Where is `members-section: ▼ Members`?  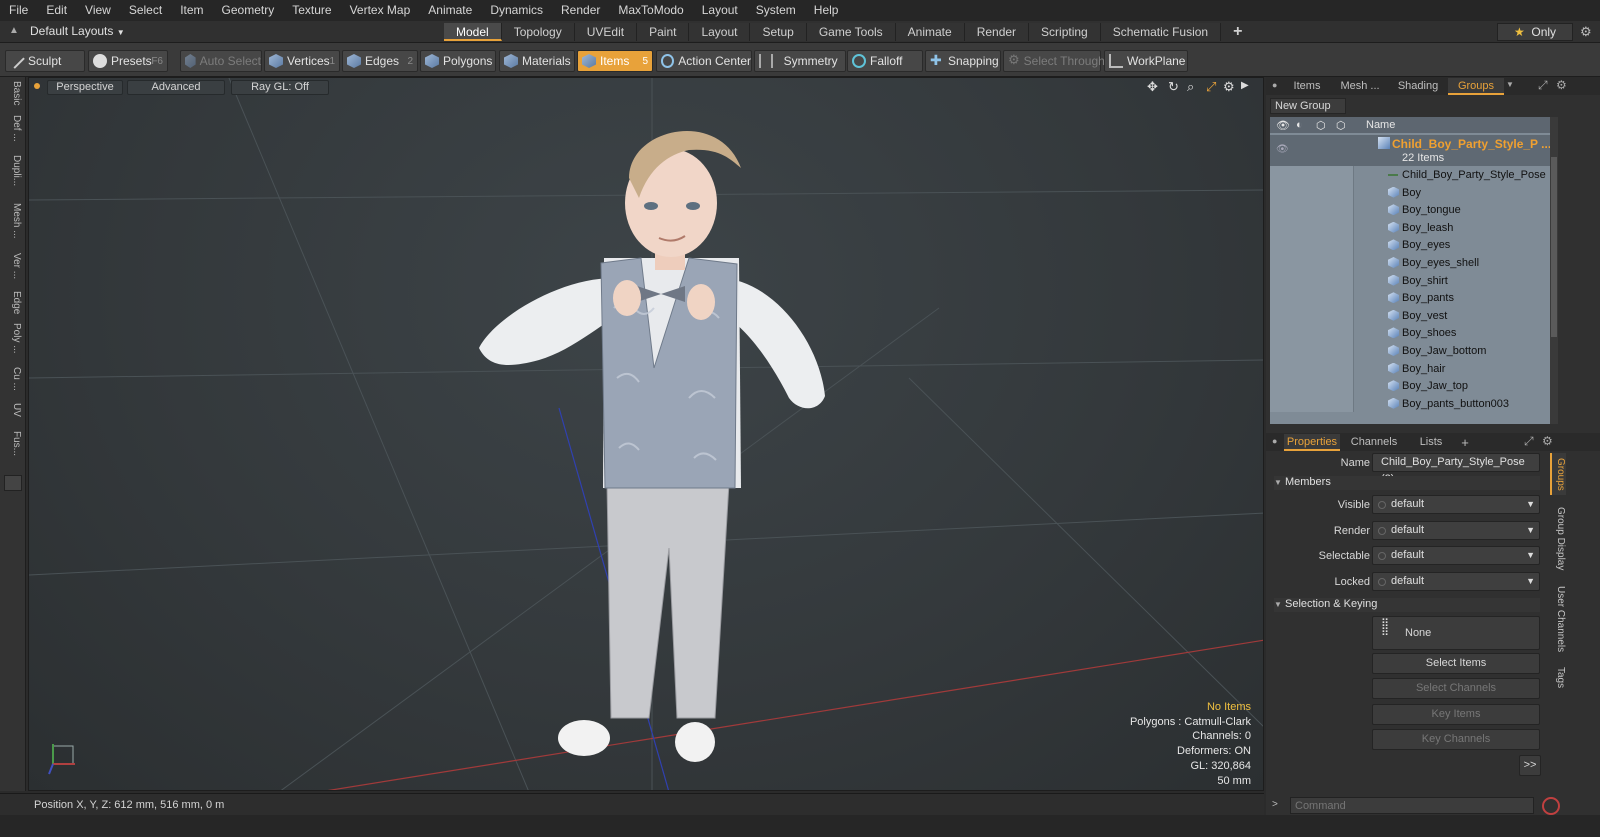 members-section: ▼ Members is located at coordinates (1407, 483).